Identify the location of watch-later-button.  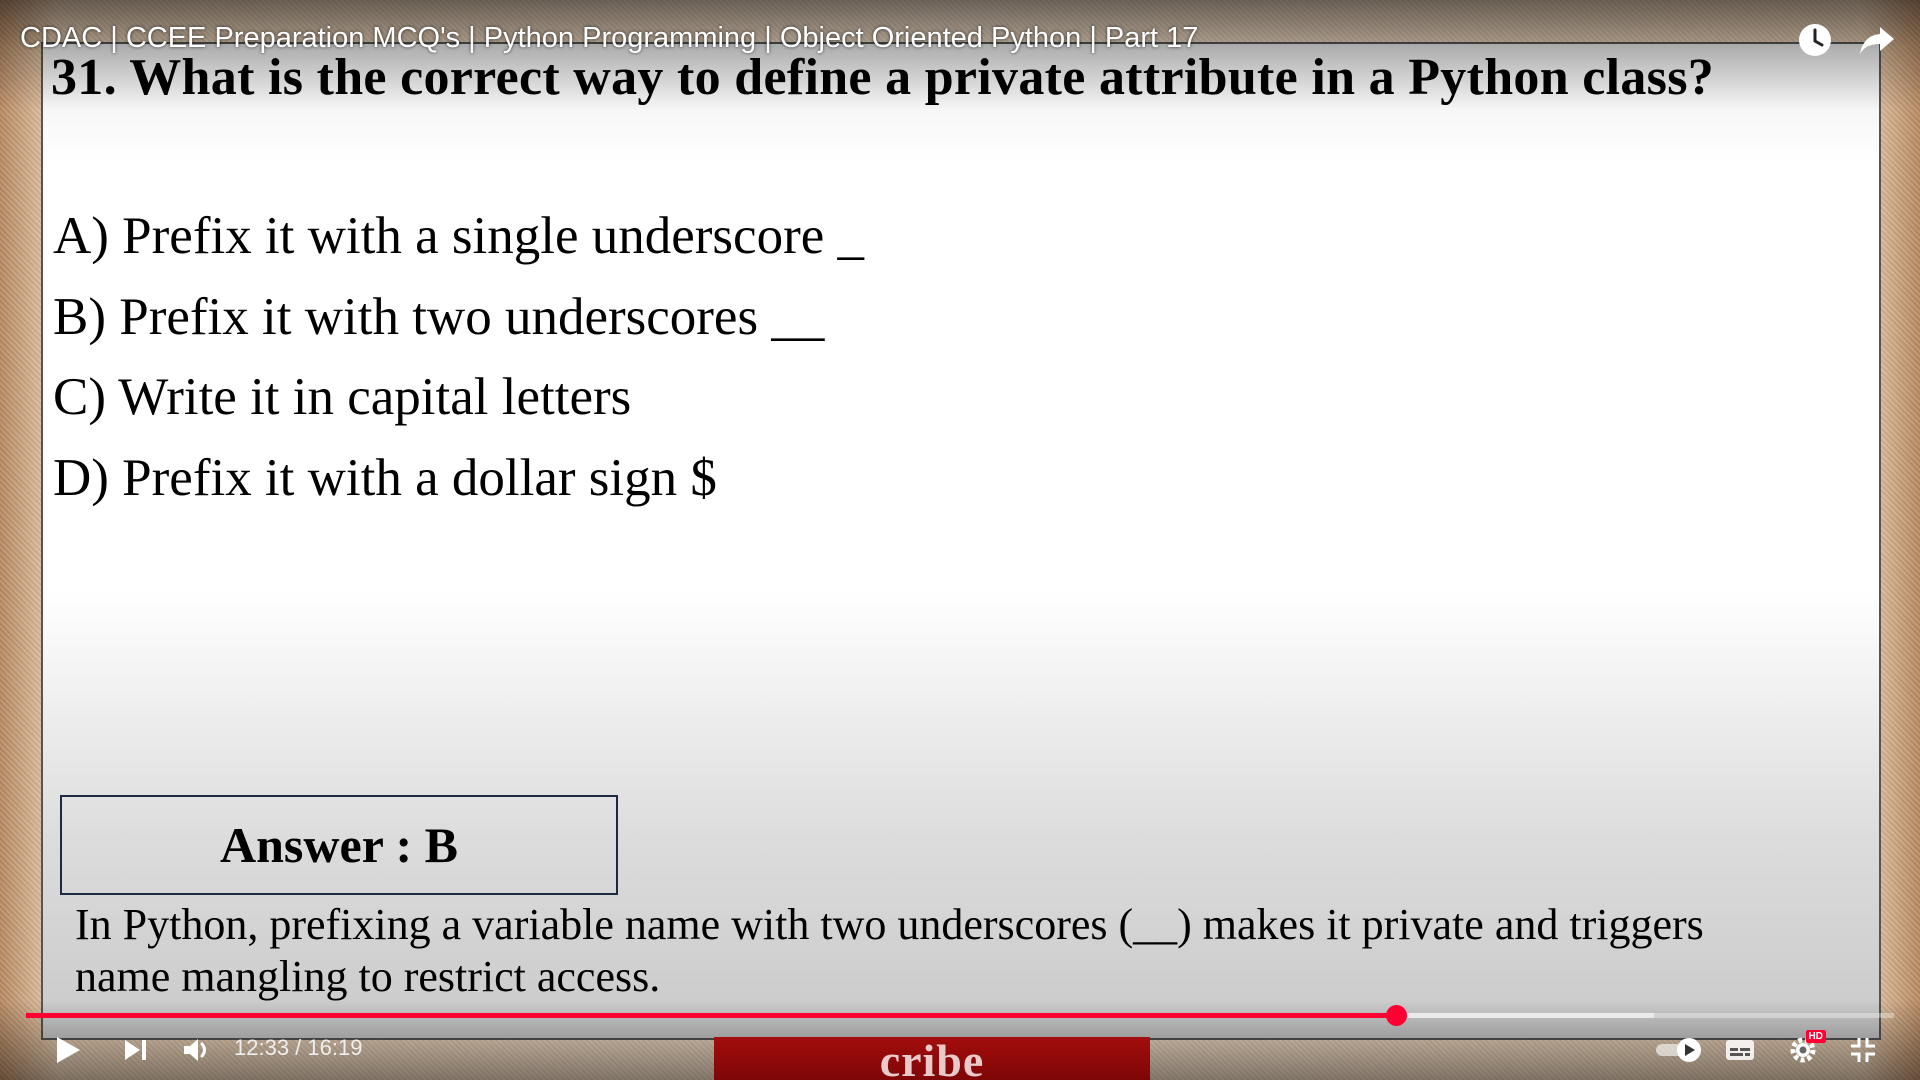
(1815, 40).